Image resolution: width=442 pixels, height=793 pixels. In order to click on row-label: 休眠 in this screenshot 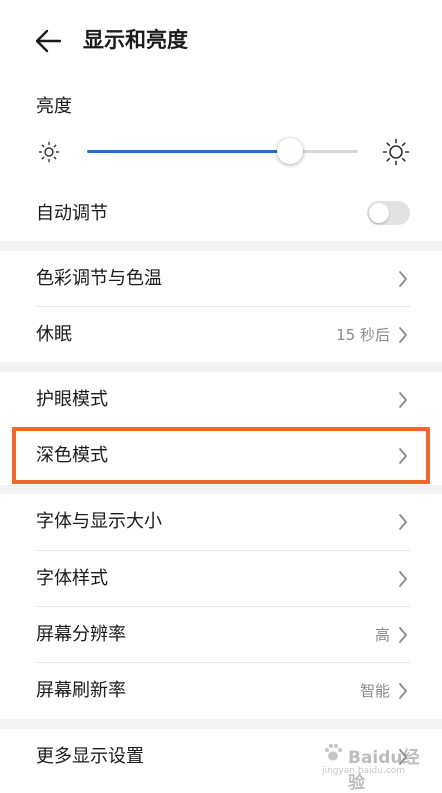, I will do `click(54, 334)`.